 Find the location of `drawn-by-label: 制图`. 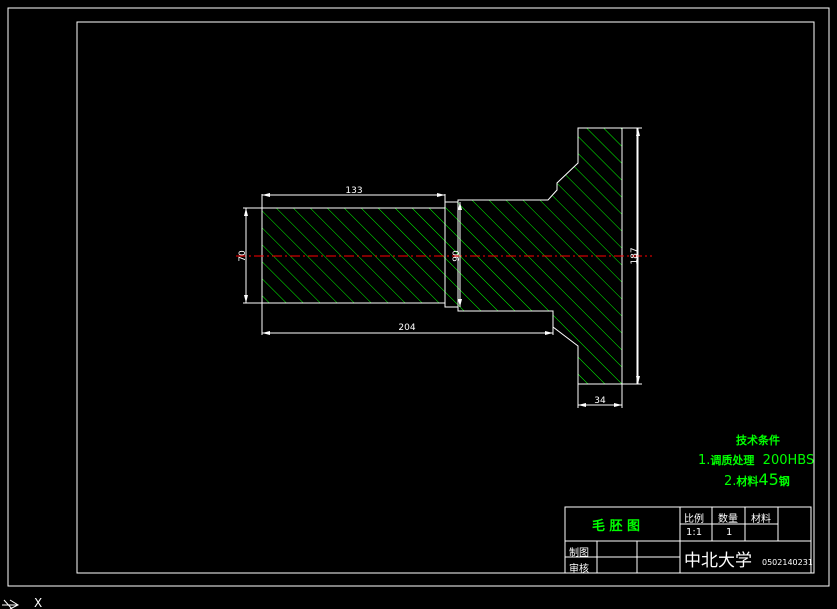

drawn-by-label: 制图 is located at coordinates (579, 553).